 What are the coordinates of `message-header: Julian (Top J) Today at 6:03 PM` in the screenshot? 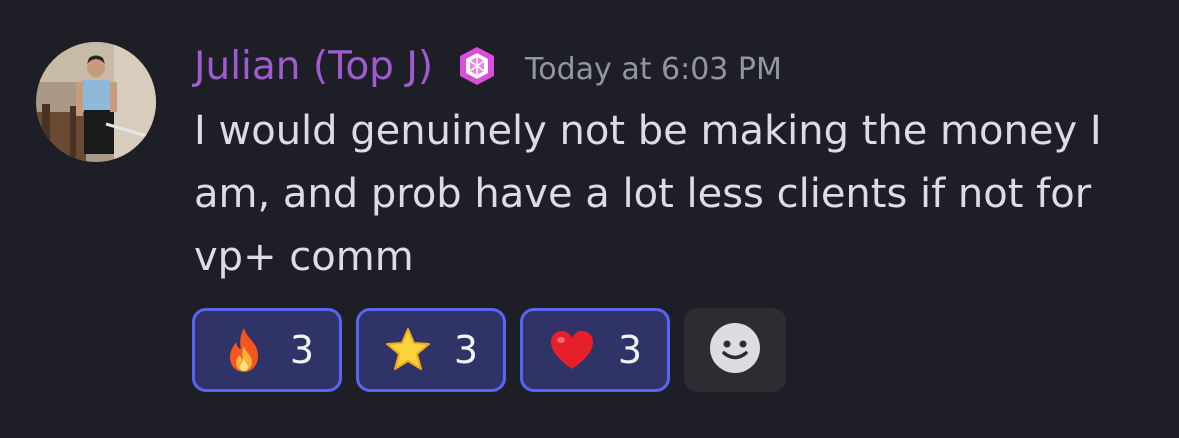 It's located at (488, 66).